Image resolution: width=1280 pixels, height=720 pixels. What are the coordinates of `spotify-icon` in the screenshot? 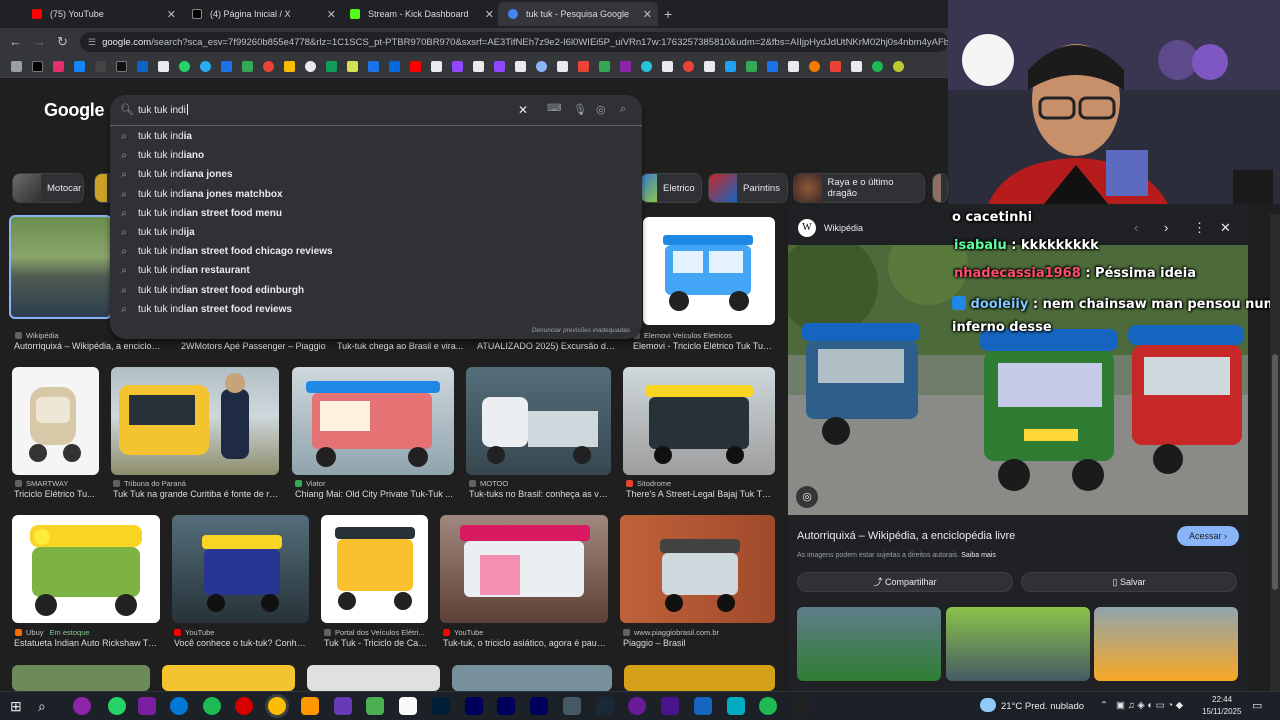 It's located at (212, 706).